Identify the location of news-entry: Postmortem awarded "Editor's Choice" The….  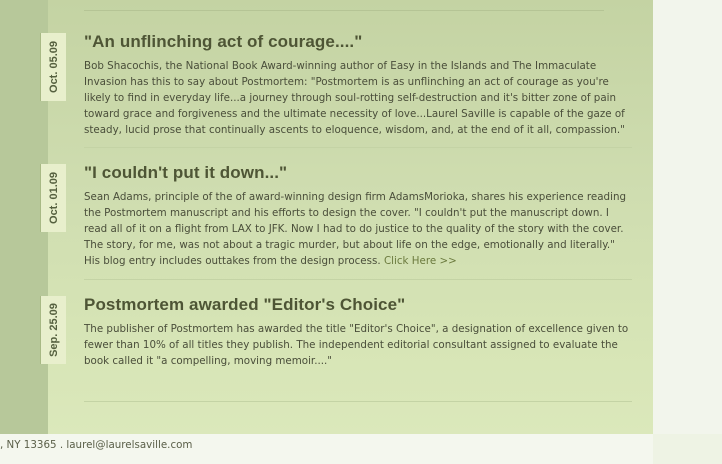
(358, 332).